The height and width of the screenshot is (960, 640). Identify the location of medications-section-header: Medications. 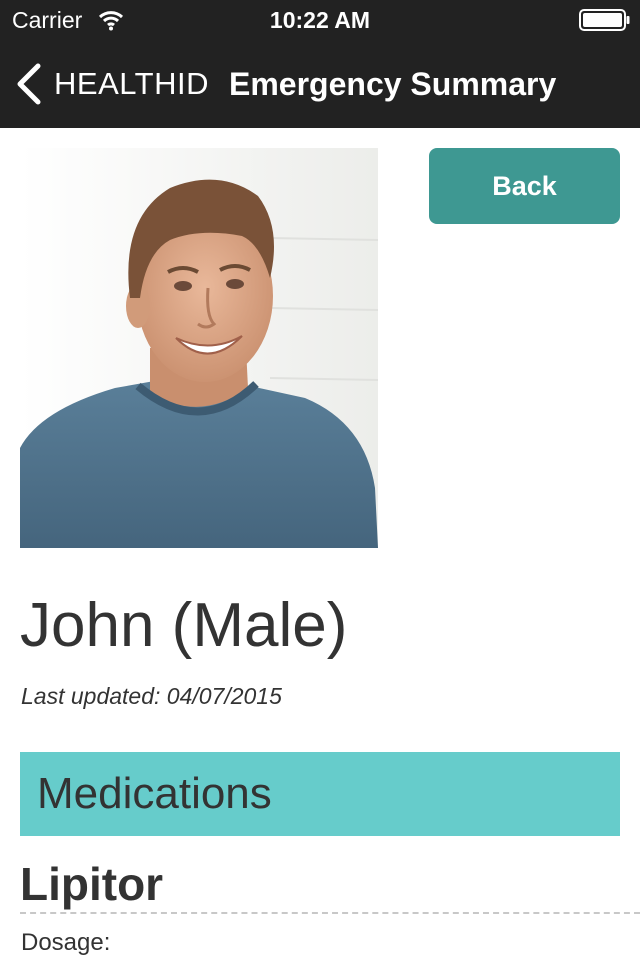
(320, 794).